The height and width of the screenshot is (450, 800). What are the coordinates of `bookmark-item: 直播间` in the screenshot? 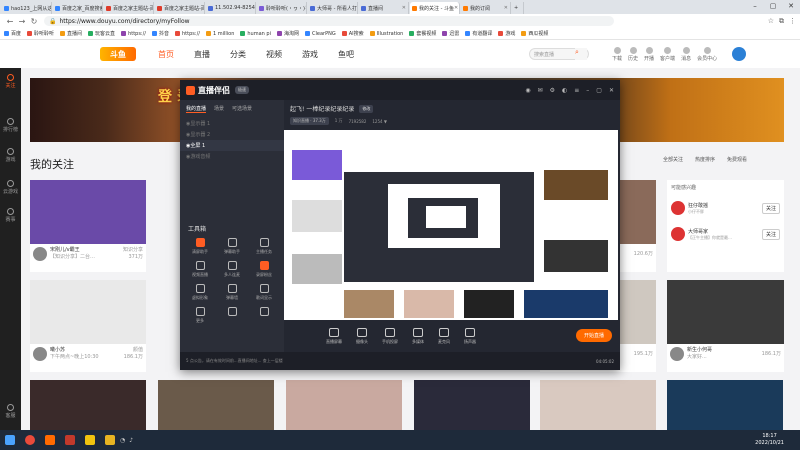 It's located at (71, 33).